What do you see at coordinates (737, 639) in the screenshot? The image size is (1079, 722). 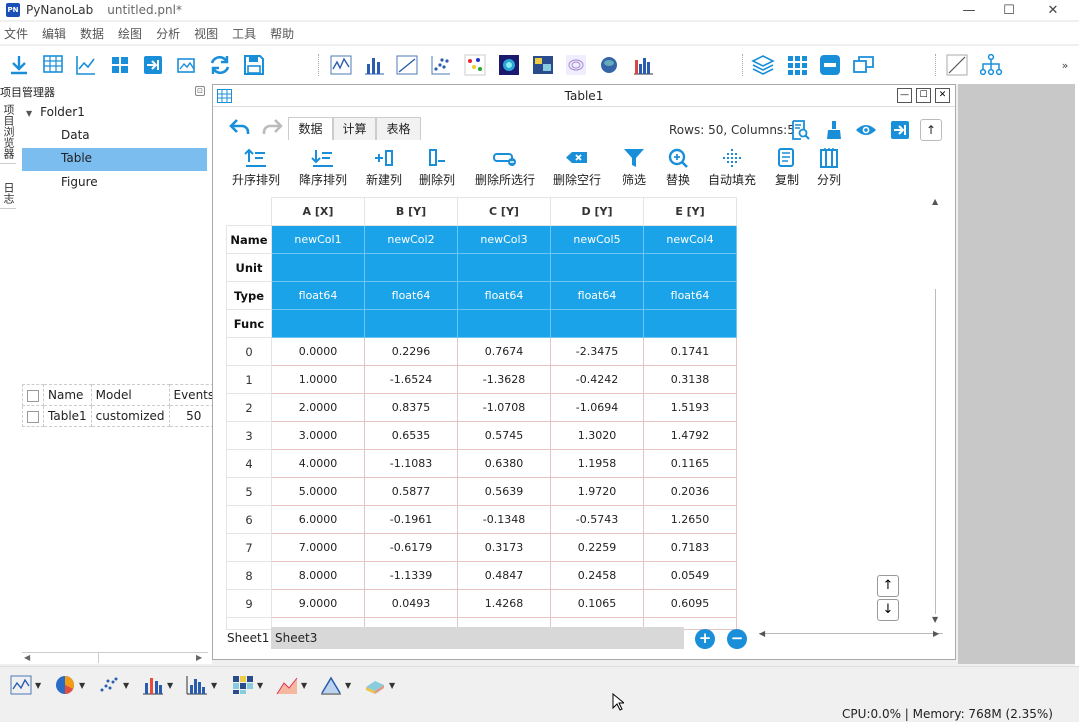 I see `remove-sheet-button: −` at bounding box center [737, 639].